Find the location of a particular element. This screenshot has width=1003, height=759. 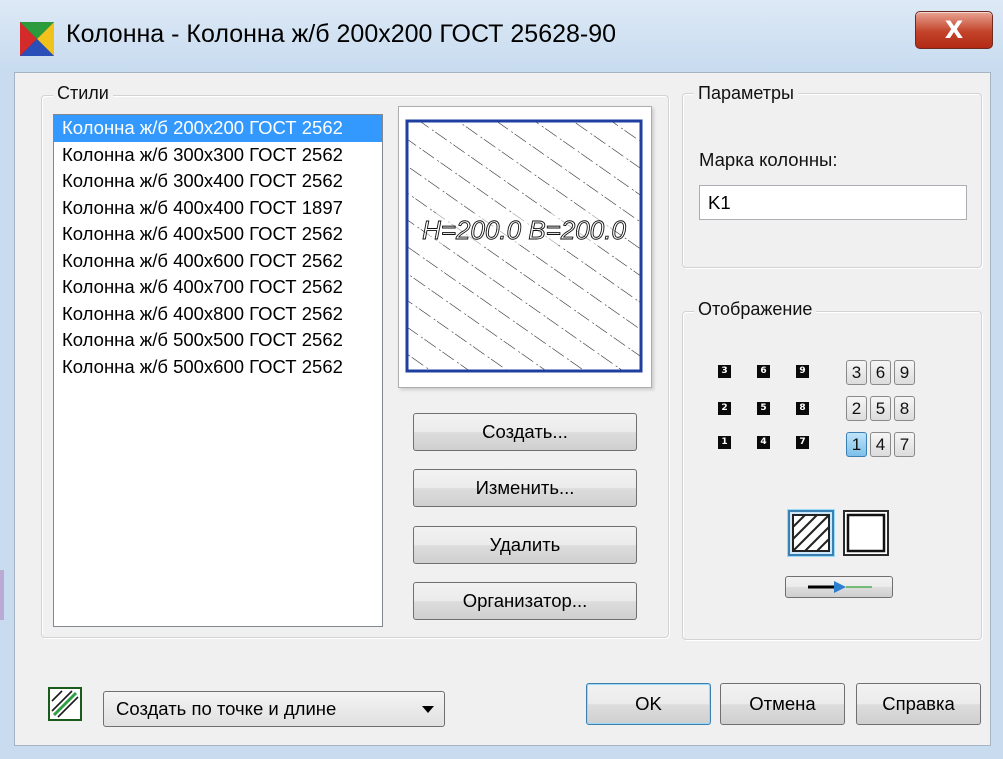

list-item: Колонна ж/б 300х300 ГОСТ 2562 is located at coordinates (218, 155).